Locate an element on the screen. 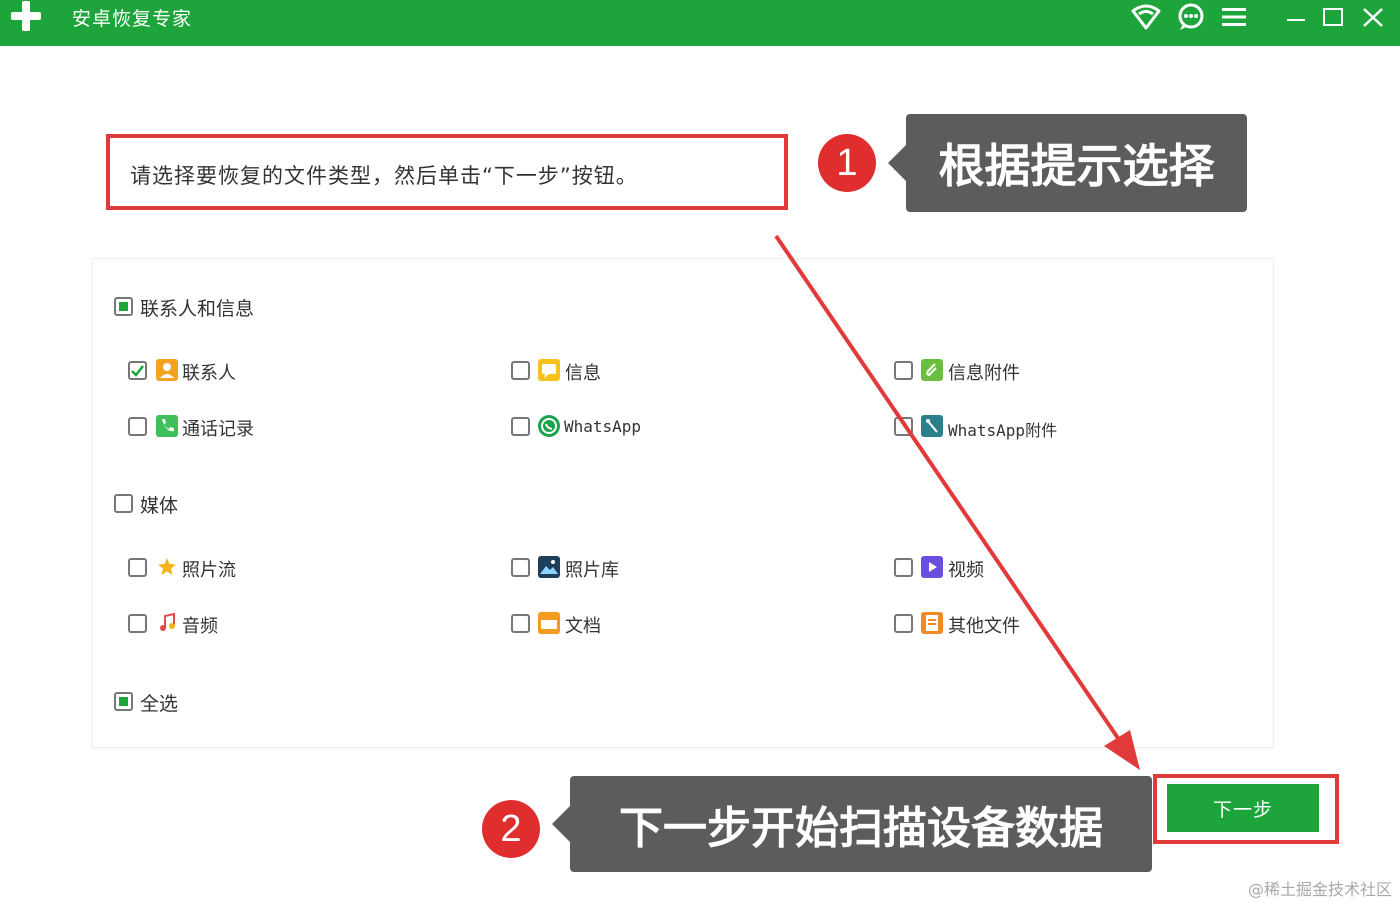 The height and width of the screenshot is (906, 1400). group-label-contacts-messages: 联系人和信息 is located at coordinates (197, 309).